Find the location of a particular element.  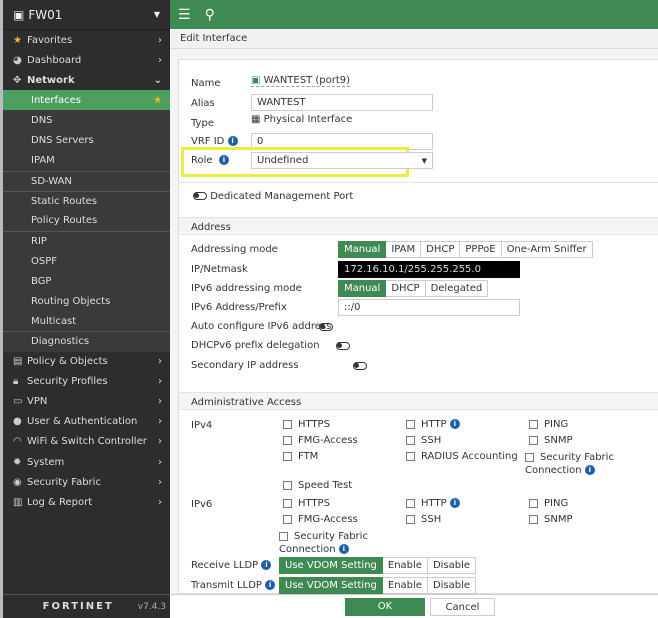

ip-netmask-input: 172.16.10.1/255.255.255.0 is located at coordinates (429, 269).